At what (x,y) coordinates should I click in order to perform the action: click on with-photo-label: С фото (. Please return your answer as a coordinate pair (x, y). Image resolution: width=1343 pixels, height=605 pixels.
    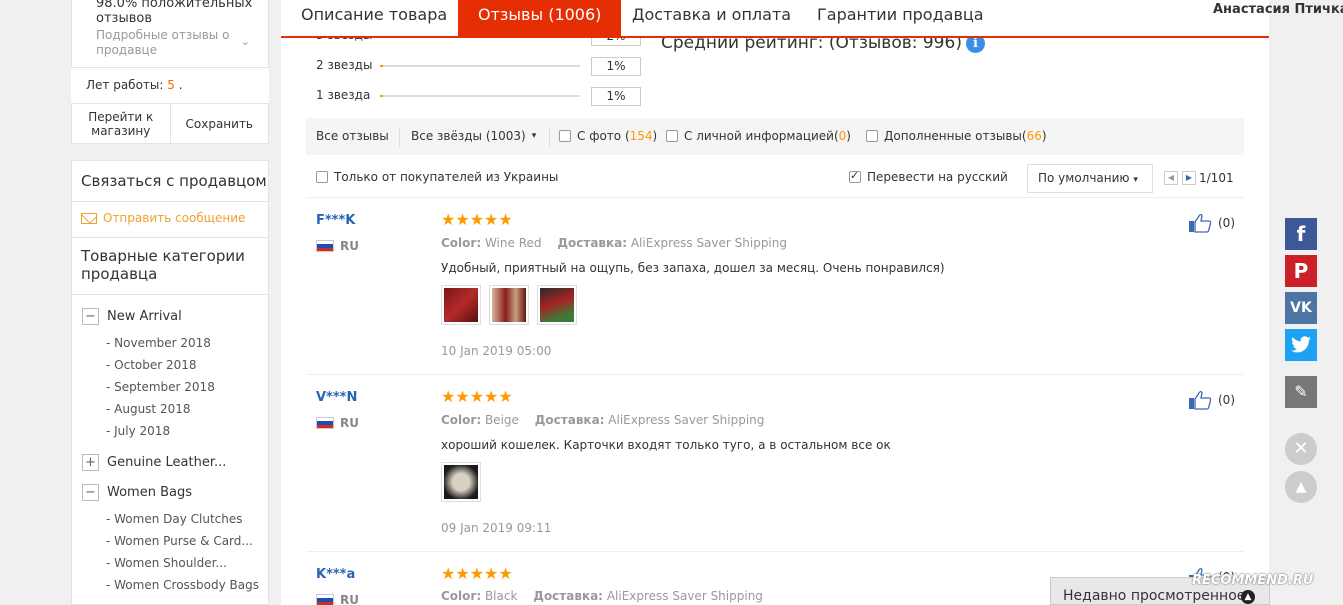
    Looking at the image, I should click on (603, 136).